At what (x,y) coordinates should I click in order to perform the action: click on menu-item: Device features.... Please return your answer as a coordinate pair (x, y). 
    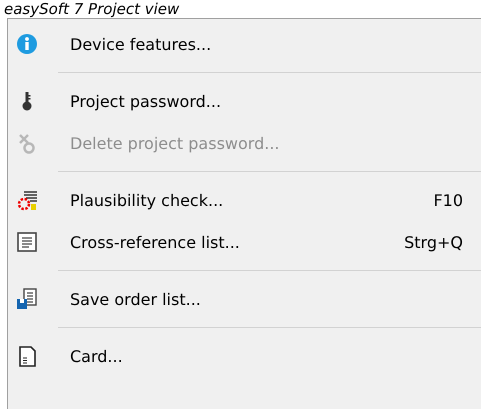
    Looking at the image, I should click on (244, 44).